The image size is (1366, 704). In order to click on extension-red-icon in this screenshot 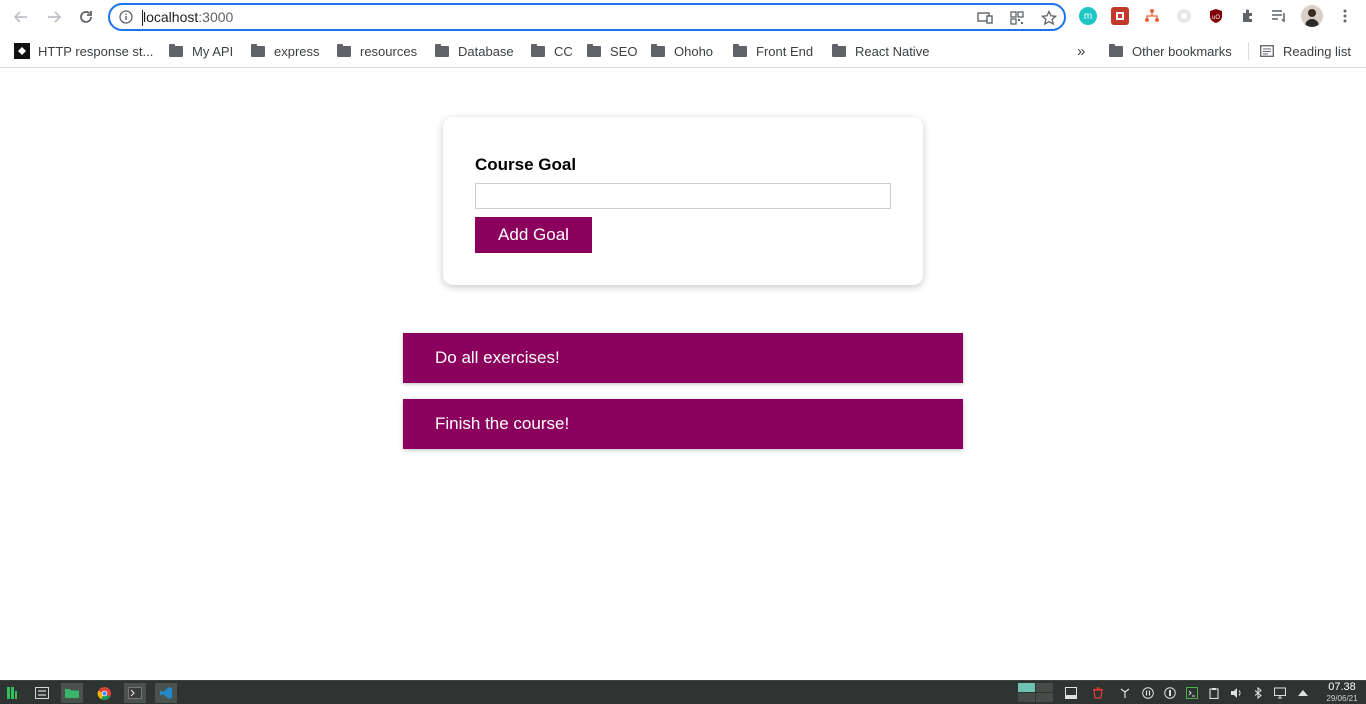, I will do `click(1120, 16)`.